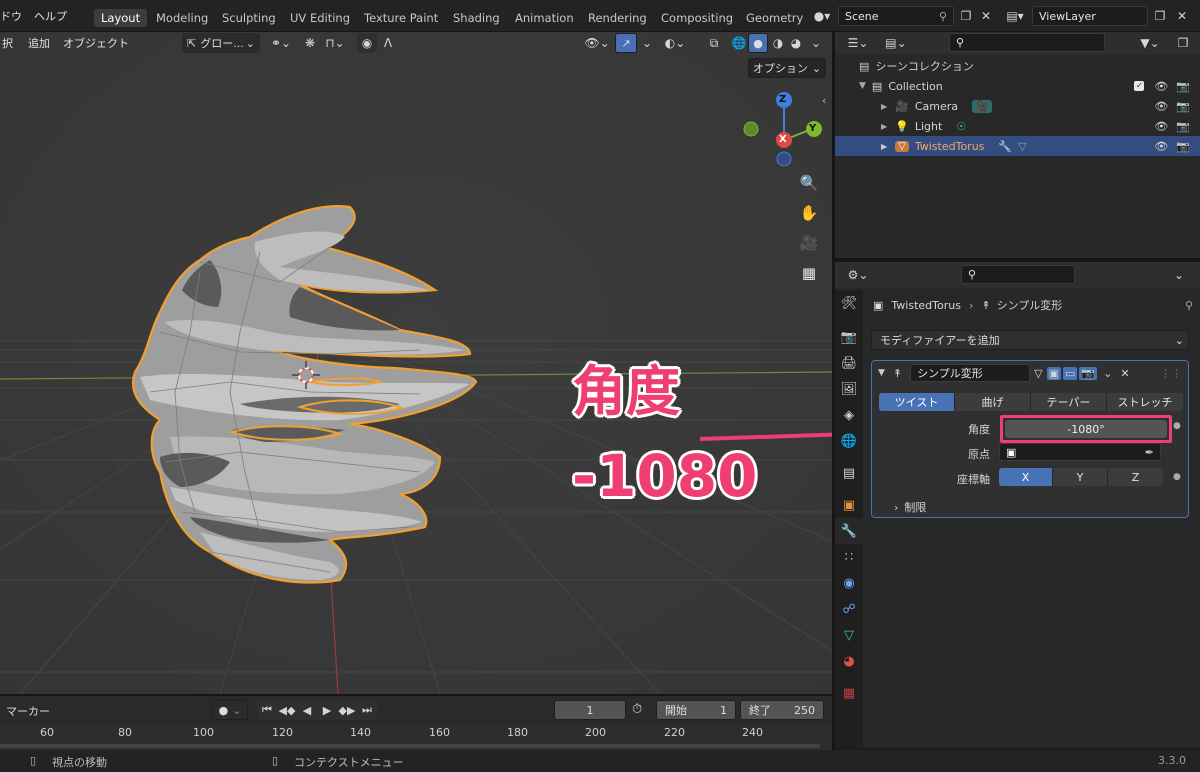  I want to click on sidebar-toggle-icon: ‹, so click(824, 100).